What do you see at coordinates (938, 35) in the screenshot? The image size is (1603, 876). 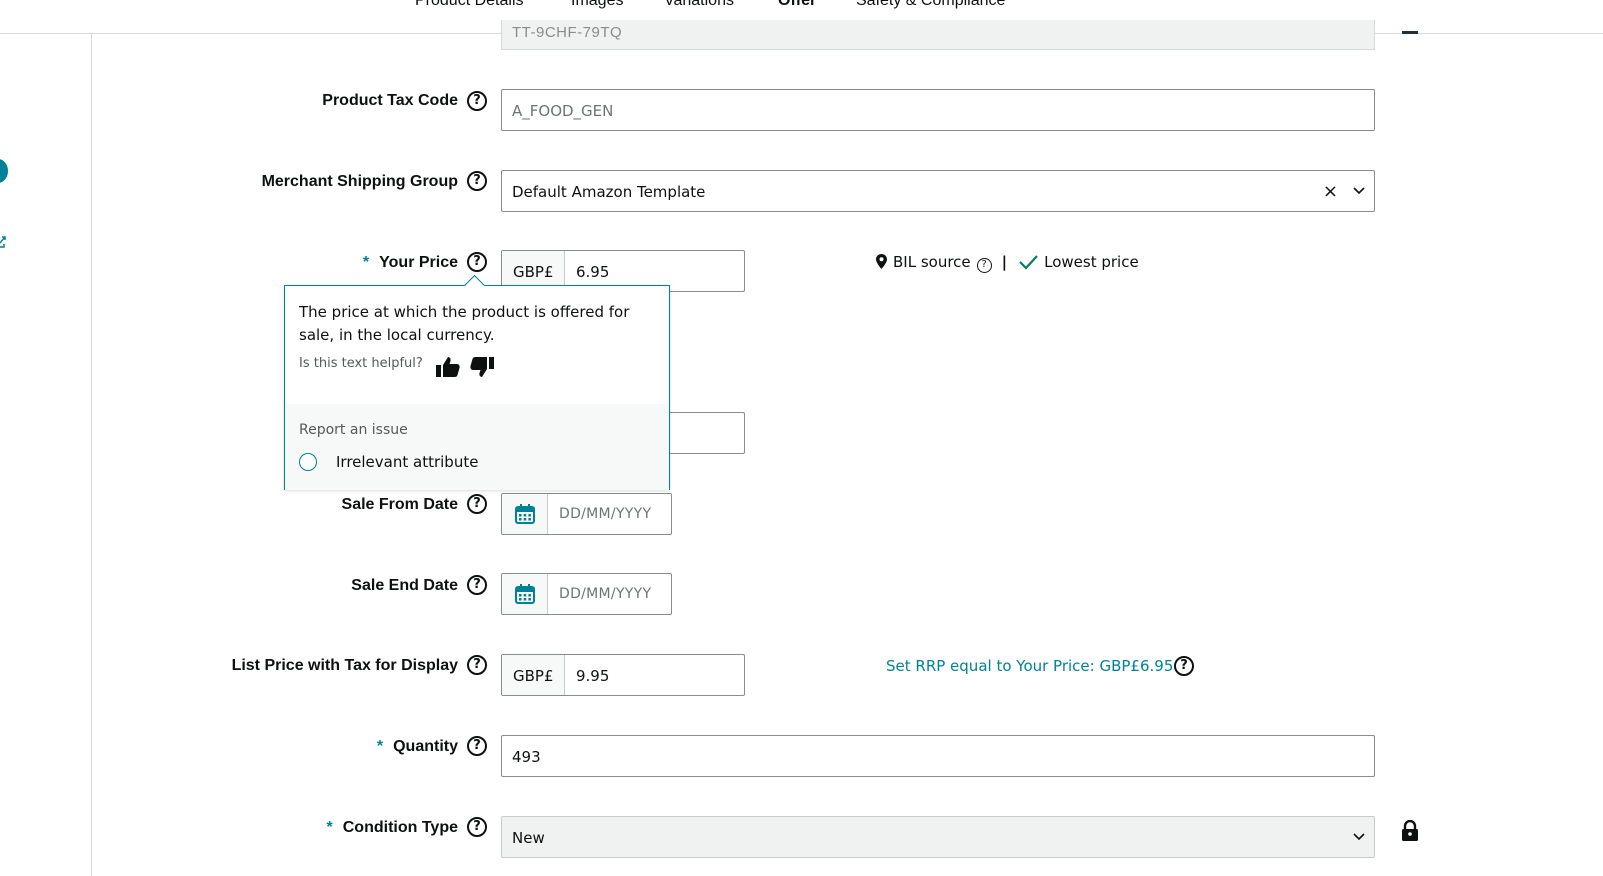 I see `seller-sku-field: TT-9CHF-79TQ` at bounding box center [938, 35].